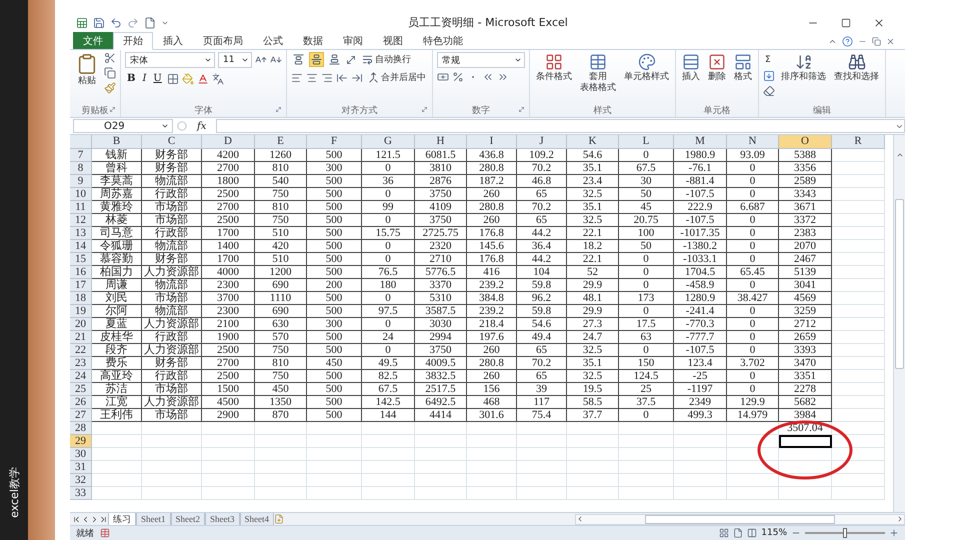 The width and height of the screenshot is (960, 540). I want to click on row-header: 31, so click(81, 467).